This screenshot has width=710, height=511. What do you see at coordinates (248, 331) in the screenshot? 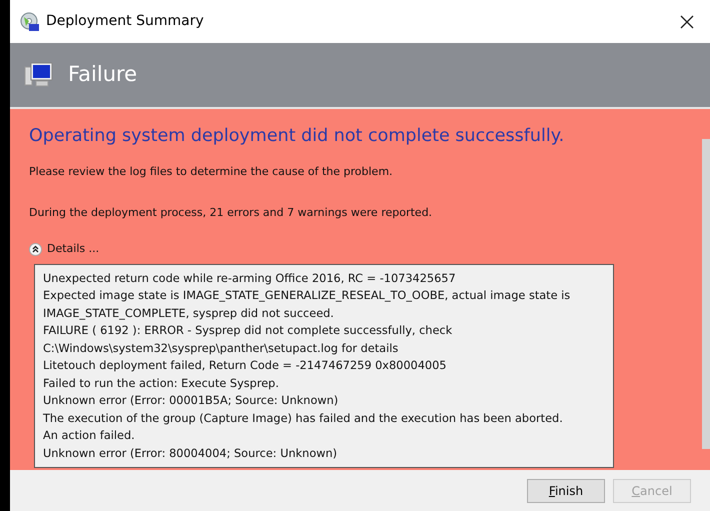
I see `log-line: FAILURE ( 6192 ): ERROR - Sysprep did not complete successfully, check` at bounding box center [248, 331].